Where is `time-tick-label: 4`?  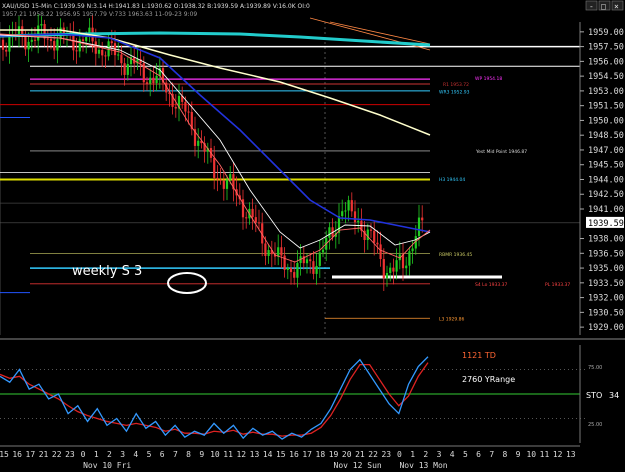 time-tick-label: 4 is located at coordinates (452, 454).